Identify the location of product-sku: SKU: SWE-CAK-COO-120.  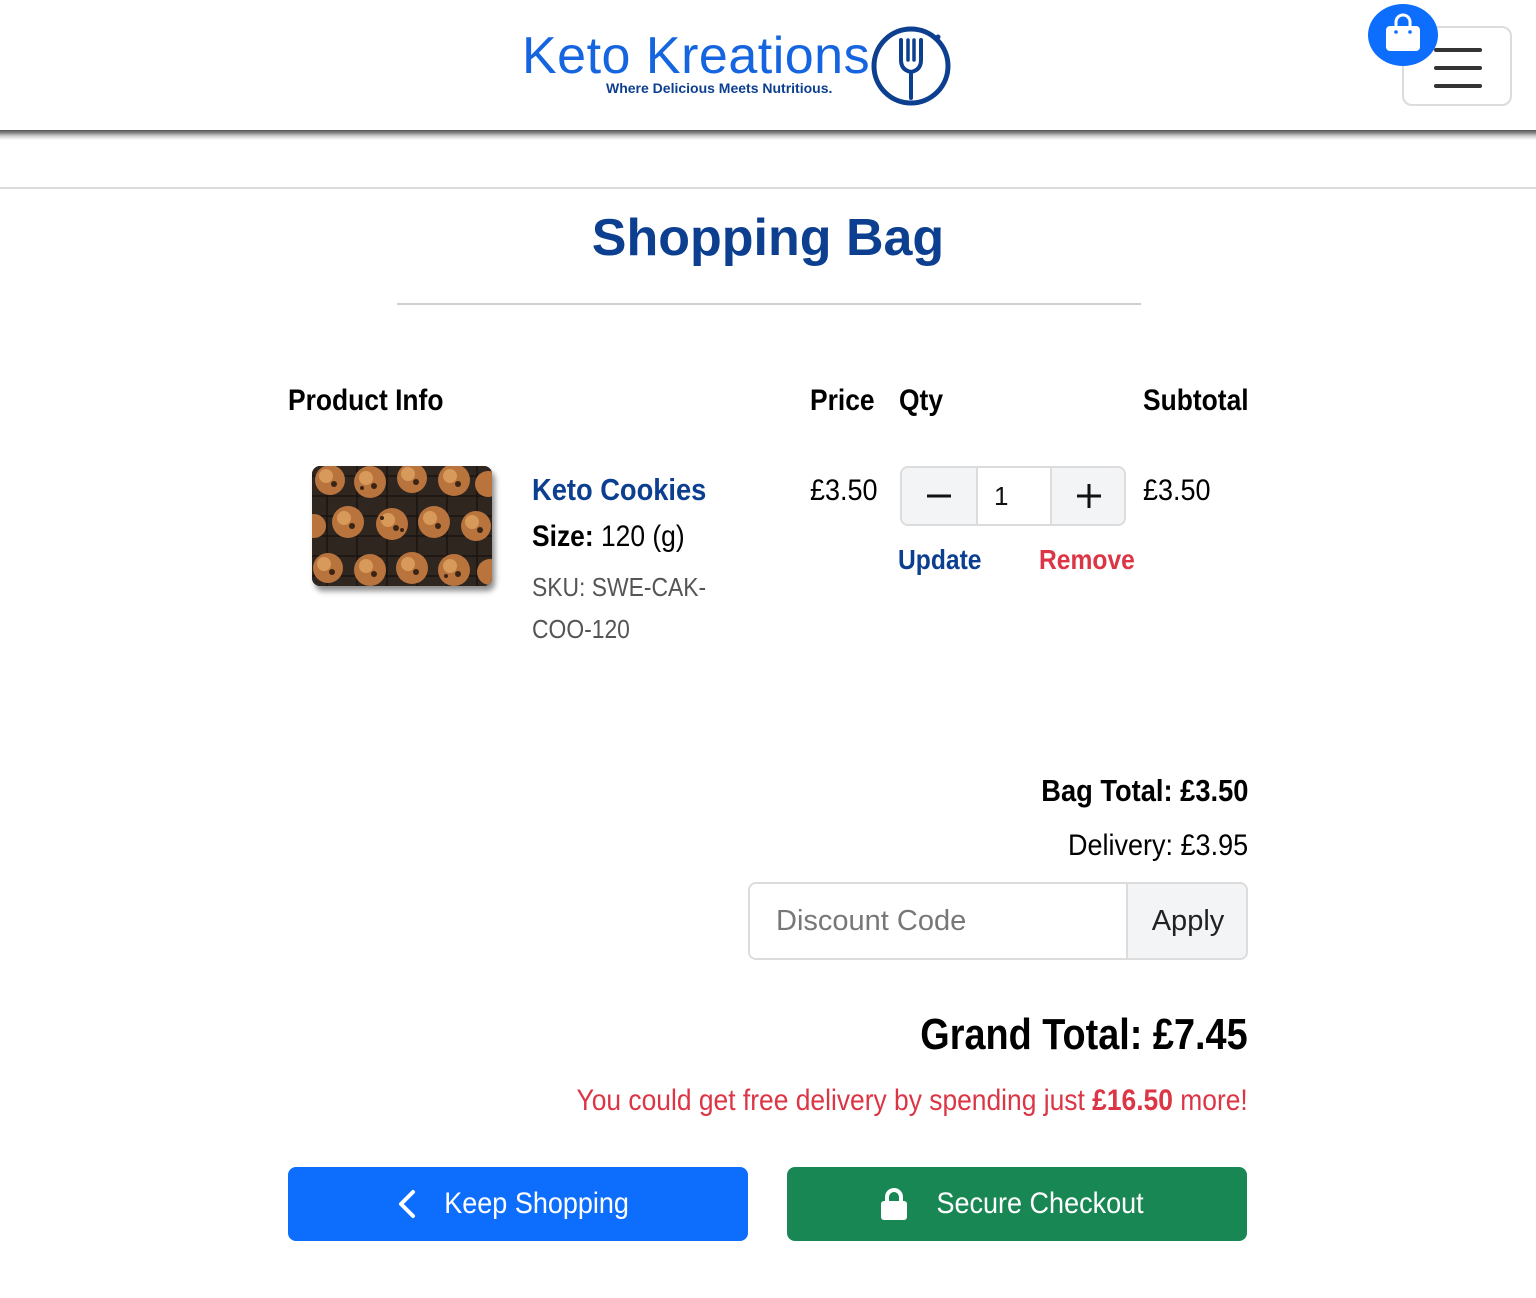
(619, 608).